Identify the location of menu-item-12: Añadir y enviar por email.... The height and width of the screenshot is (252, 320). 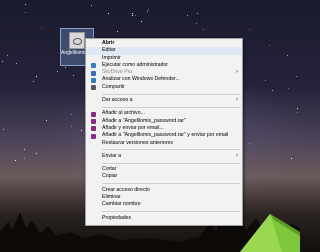
(164, 128).